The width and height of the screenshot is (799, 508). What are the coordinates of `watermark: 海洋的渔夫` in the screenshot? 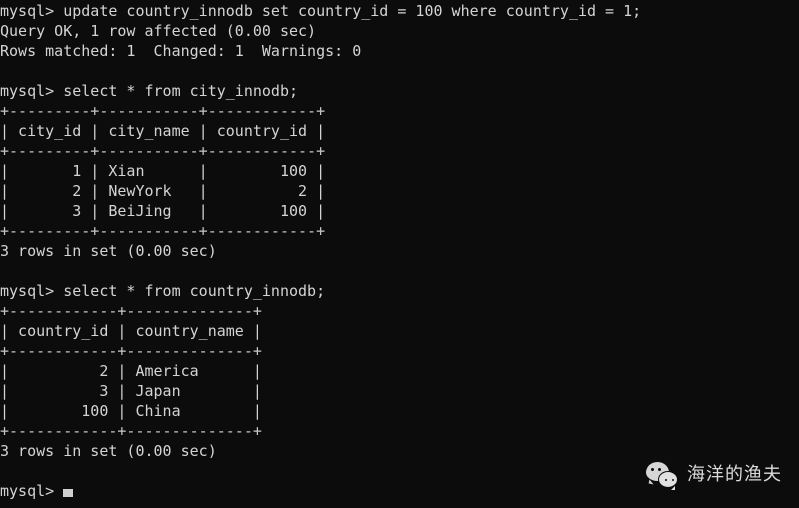 It's located at (714, 476).